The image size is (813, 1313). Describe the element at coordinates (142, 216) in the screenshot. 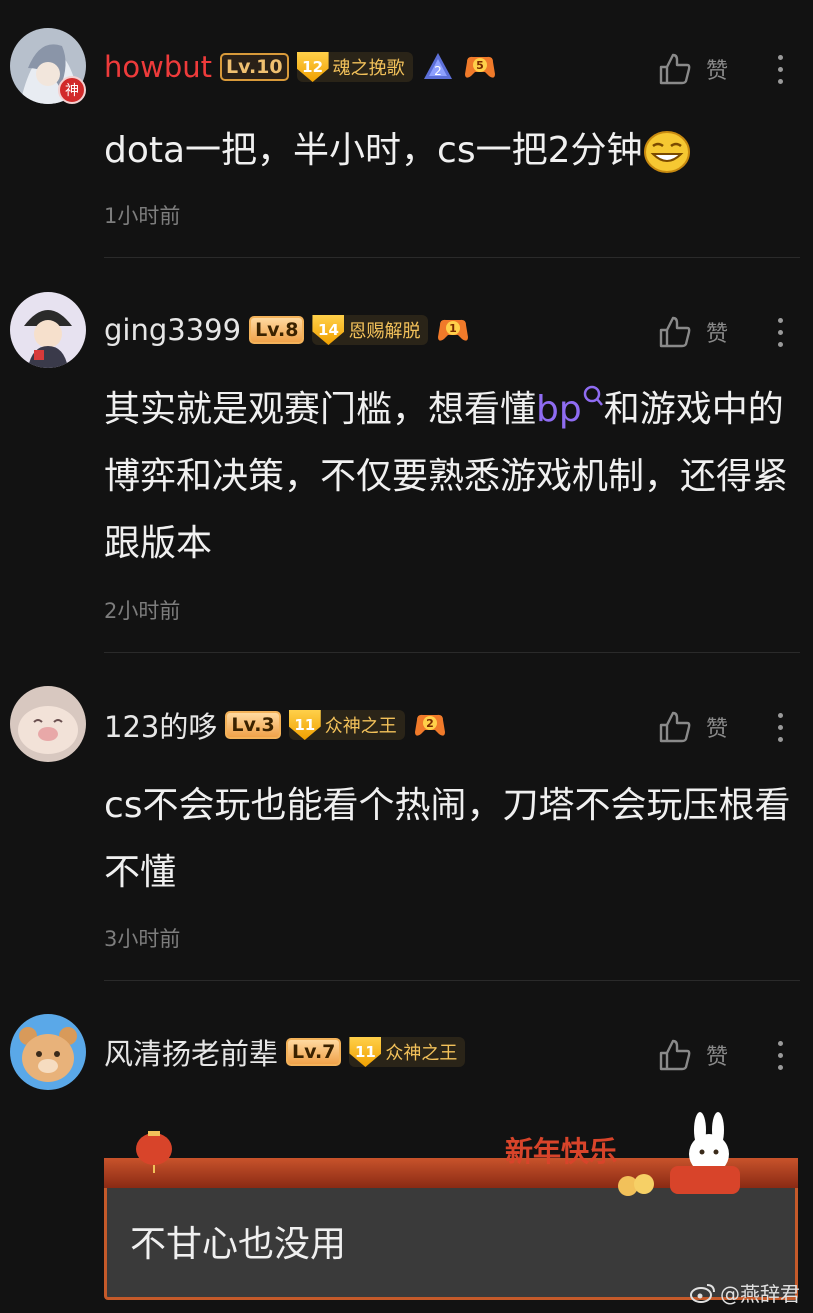

I see `timestamp: 1小时前` at that location.